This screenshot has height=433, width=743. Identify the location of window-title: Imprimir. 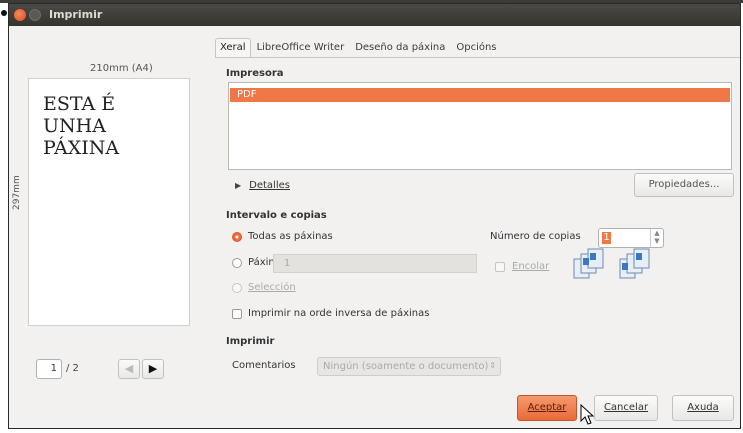
(76, 14).